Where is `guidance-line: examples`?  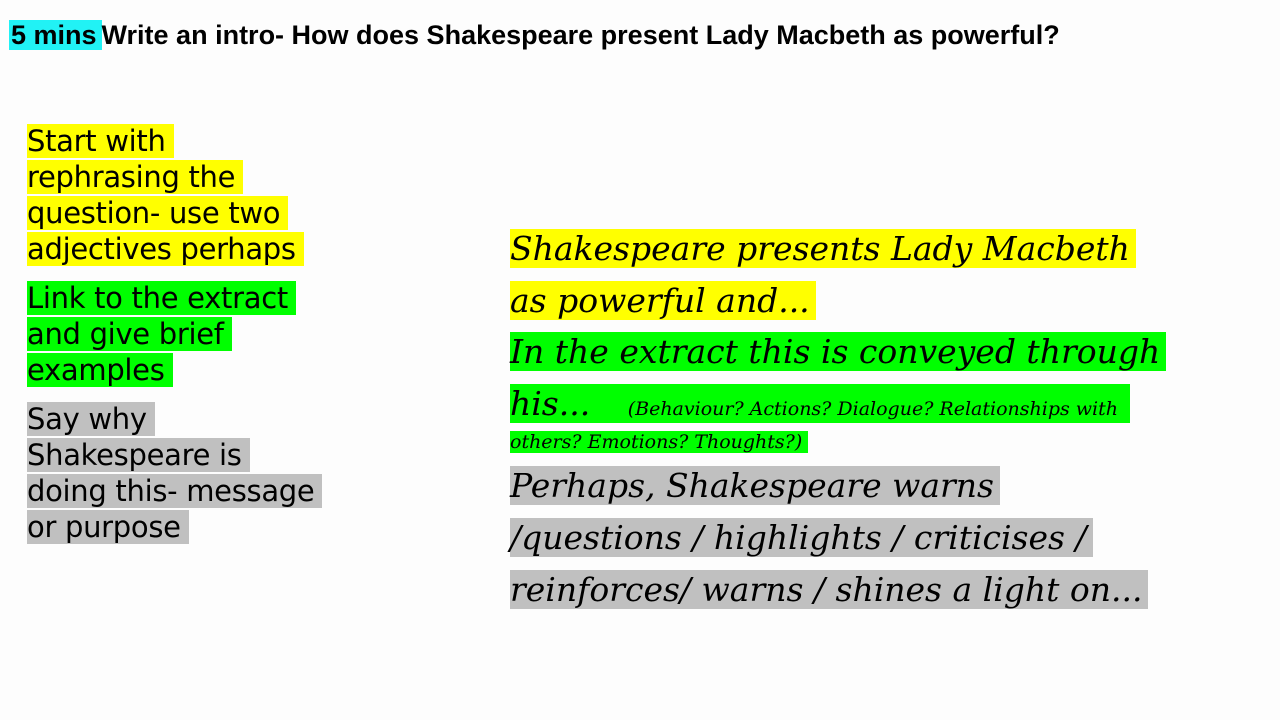
guidance-line: examples is located at coordinates (100, 370).